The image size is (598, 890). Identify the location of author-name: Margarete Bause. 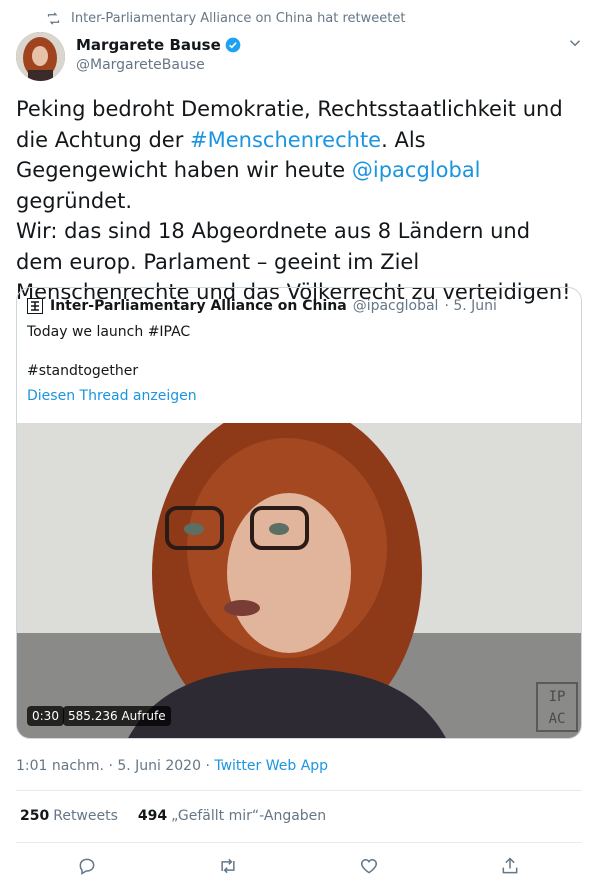
(158, 45).